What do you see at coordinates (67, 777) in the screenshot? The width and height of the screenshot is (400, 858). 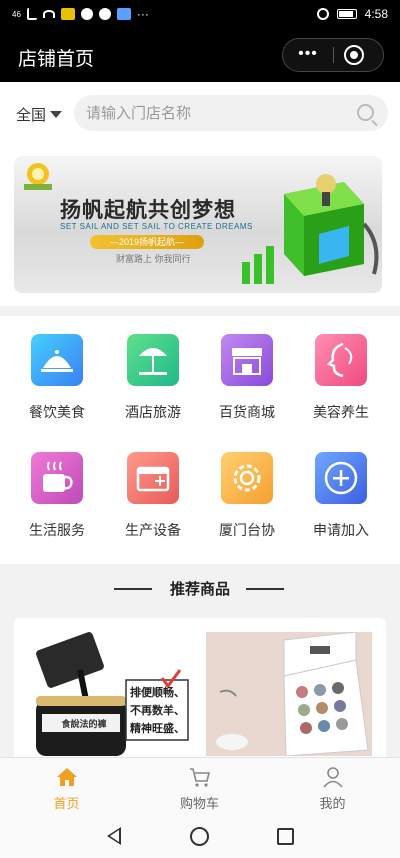 I see `home-icon` at bounding box center [67, 777].